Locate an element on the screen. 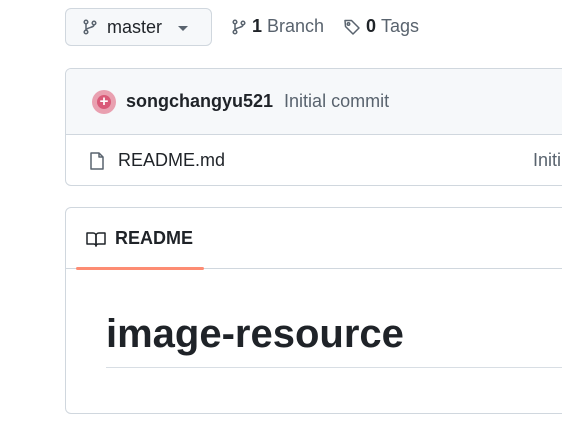 This screenshot has height=431, width=562. branches-count: 1 is located at coordinates (257, 26).